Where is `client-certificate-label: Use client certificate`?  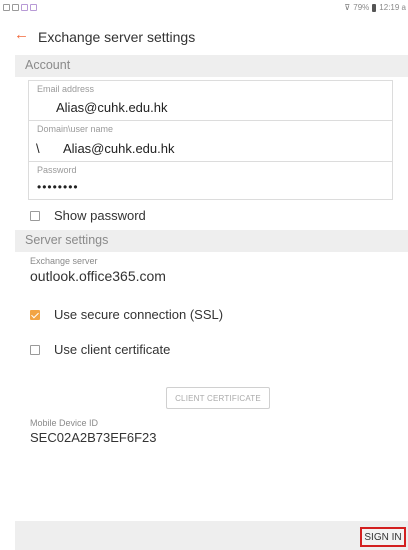
client-certificate-label: Use client certificate is located at coordinates (112, 349).